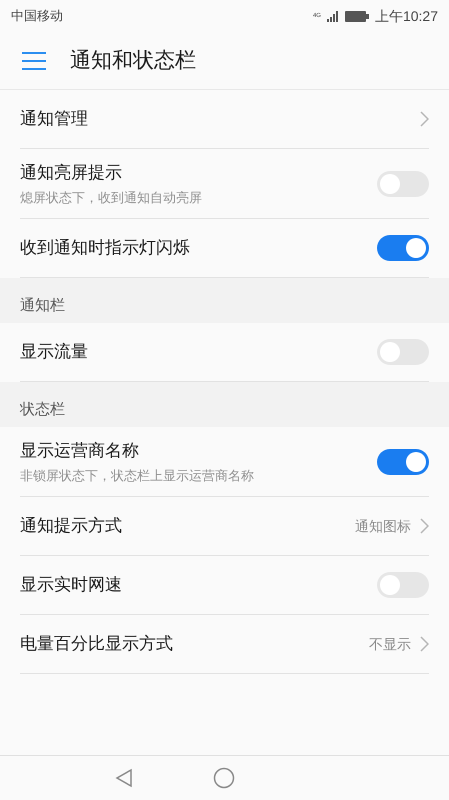  Describe the element at coordinates (224, 778) in the screenshot. I see `home-icon` at that location.